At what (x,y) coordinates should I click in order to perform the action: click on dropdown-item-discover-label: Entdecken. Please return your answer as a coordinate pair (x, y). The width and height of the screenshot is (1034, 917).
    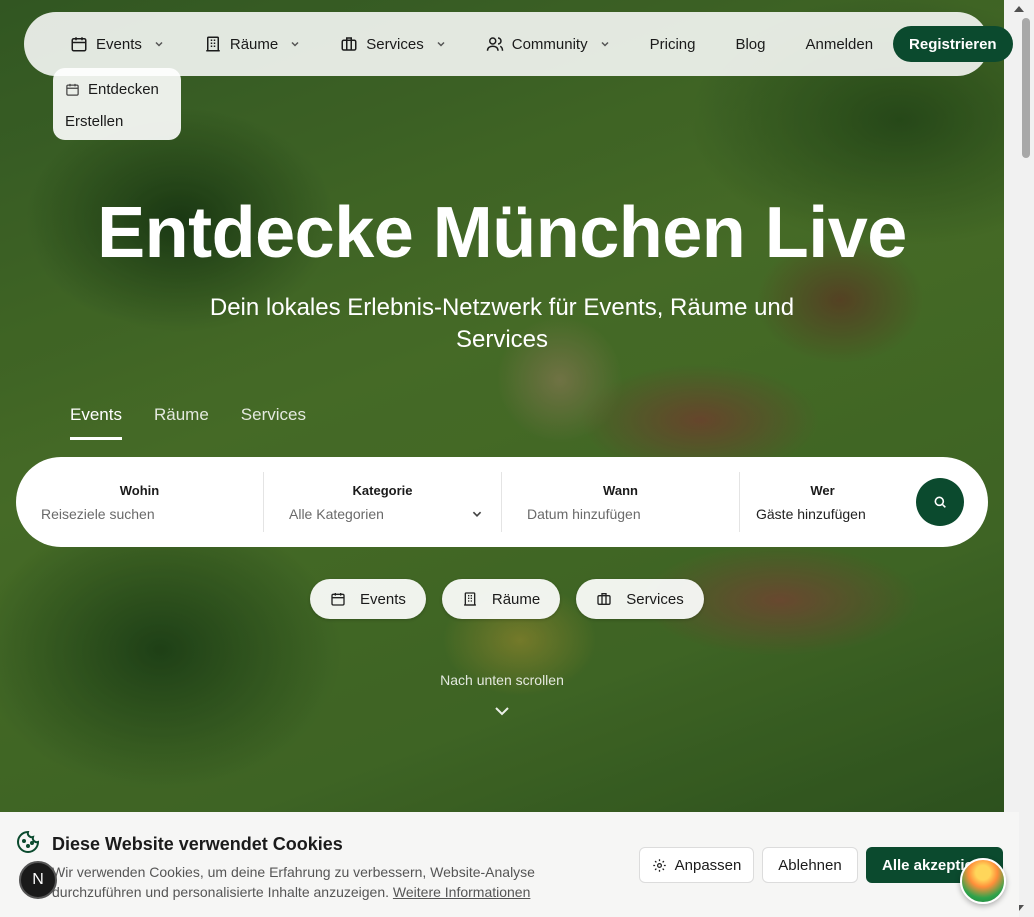
    Looking at the image, I should click on (123, 89).